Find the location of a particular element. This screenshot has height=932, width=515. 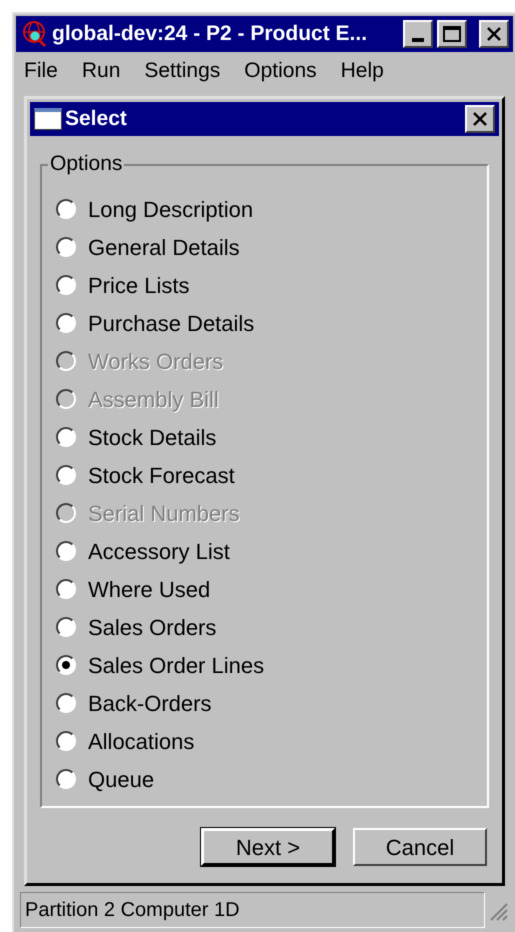

radio-label: Queue is located at coordinates (121, 779).